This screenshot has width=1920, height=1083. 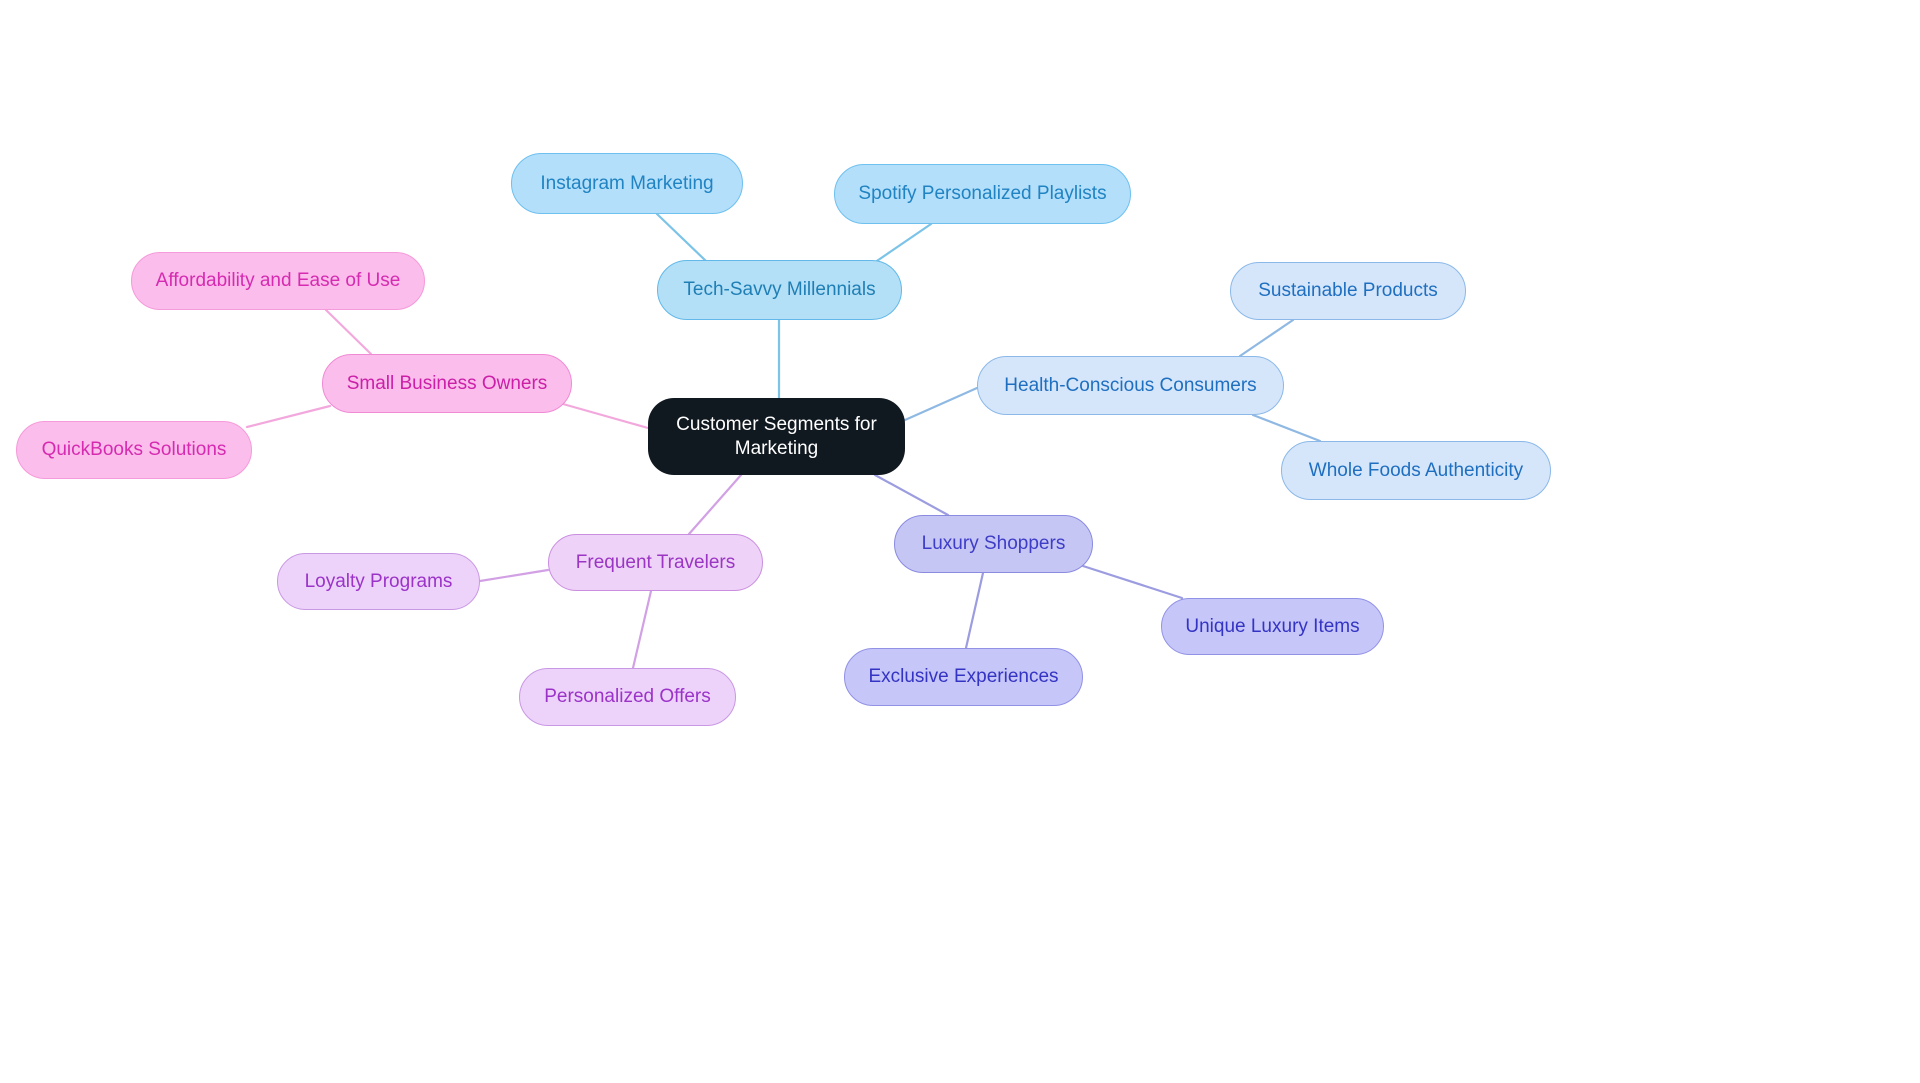 I want to click on branch-small-business-owners-label: Small Business Owners, so click(x=447, y=383).